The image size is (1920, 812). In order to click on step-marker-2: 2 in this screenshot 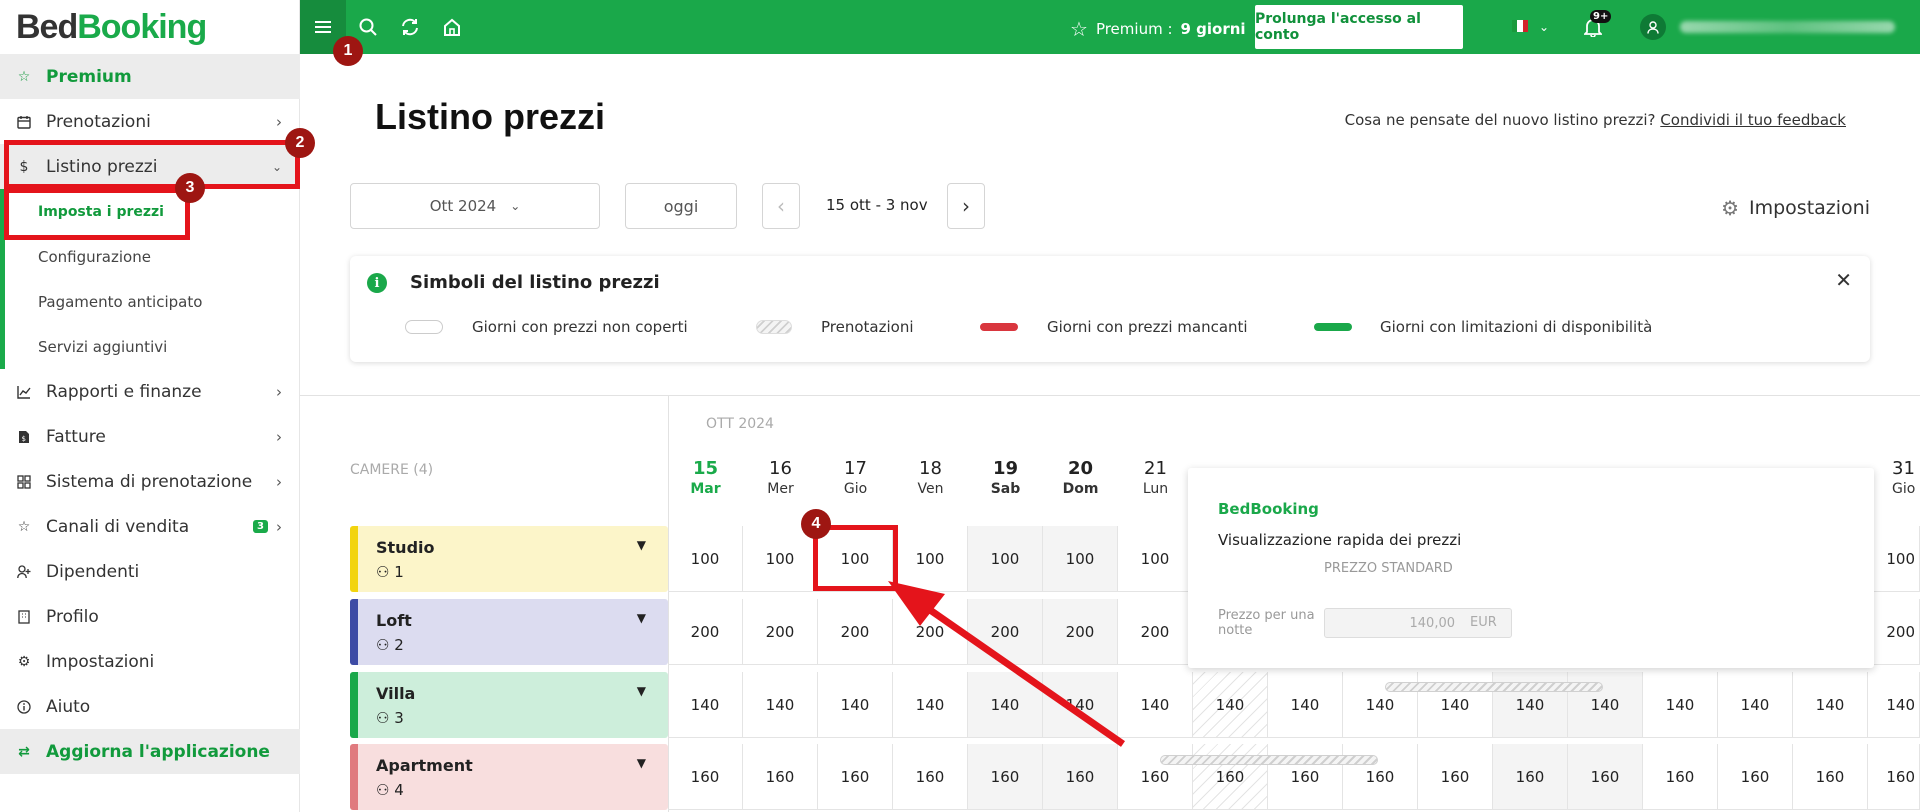, I will do `click(300, 143)`.